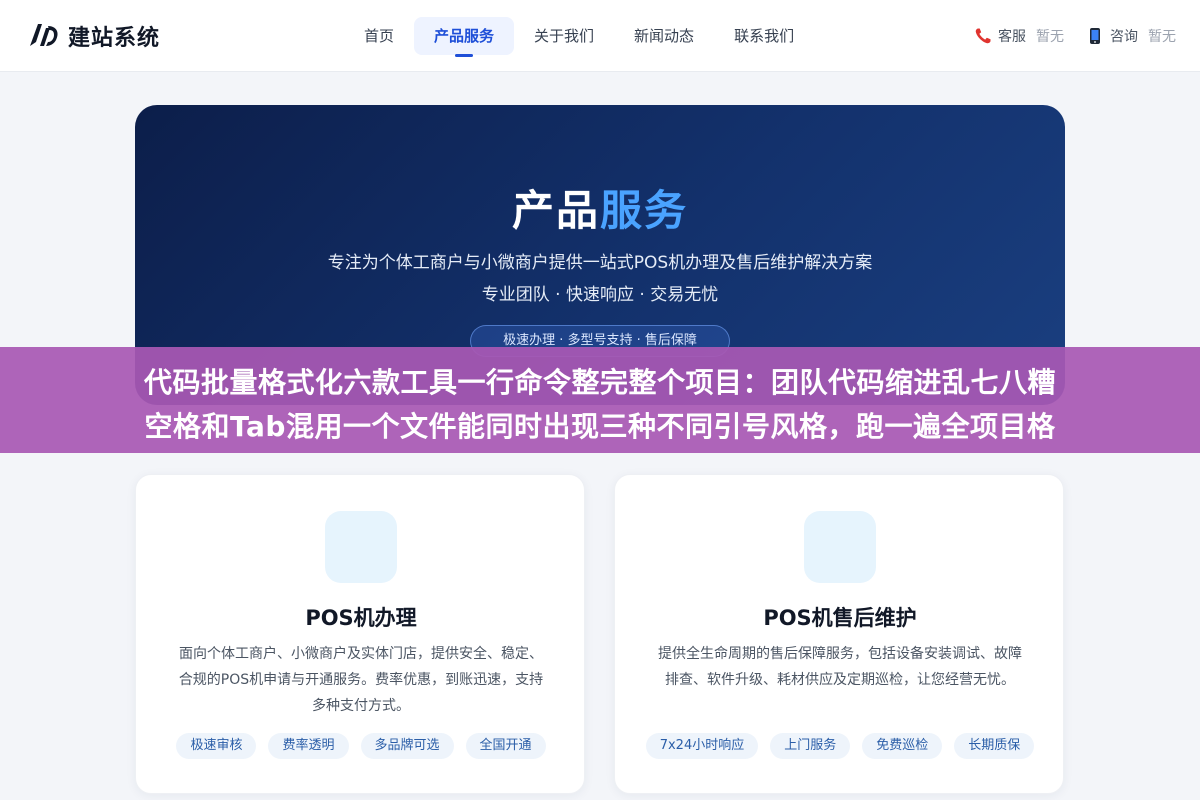  What do you see at coordinates (555, 210) in the screenshot?
I see `hero-title-main: 产品` at bounding box center [555, 210].